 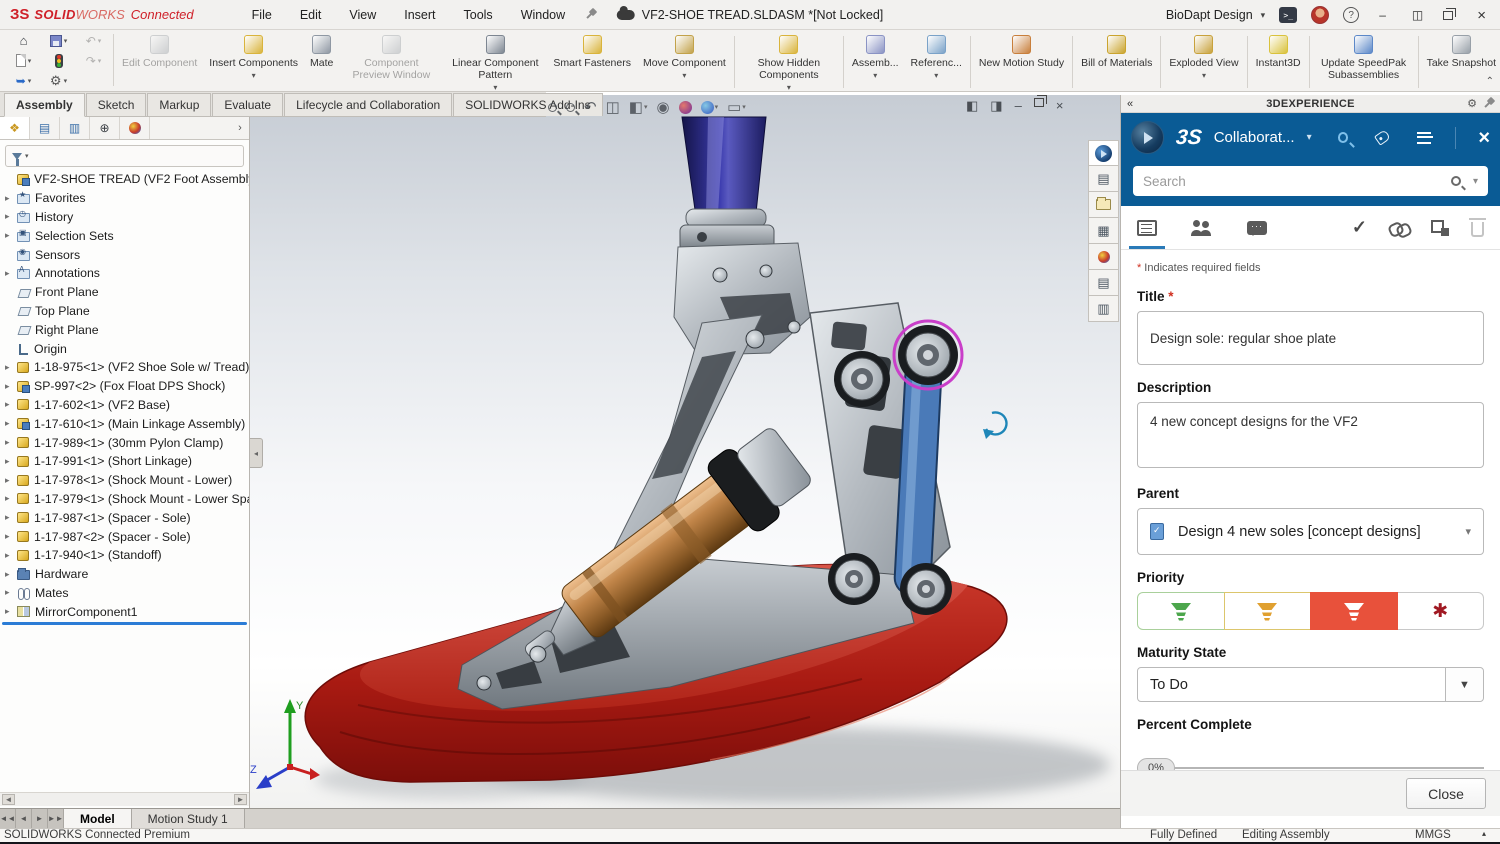 What do you see at coordinates (124, 156) in the screenshot?
I see `tree-filter: ▾` at bounding box center [124, 156].